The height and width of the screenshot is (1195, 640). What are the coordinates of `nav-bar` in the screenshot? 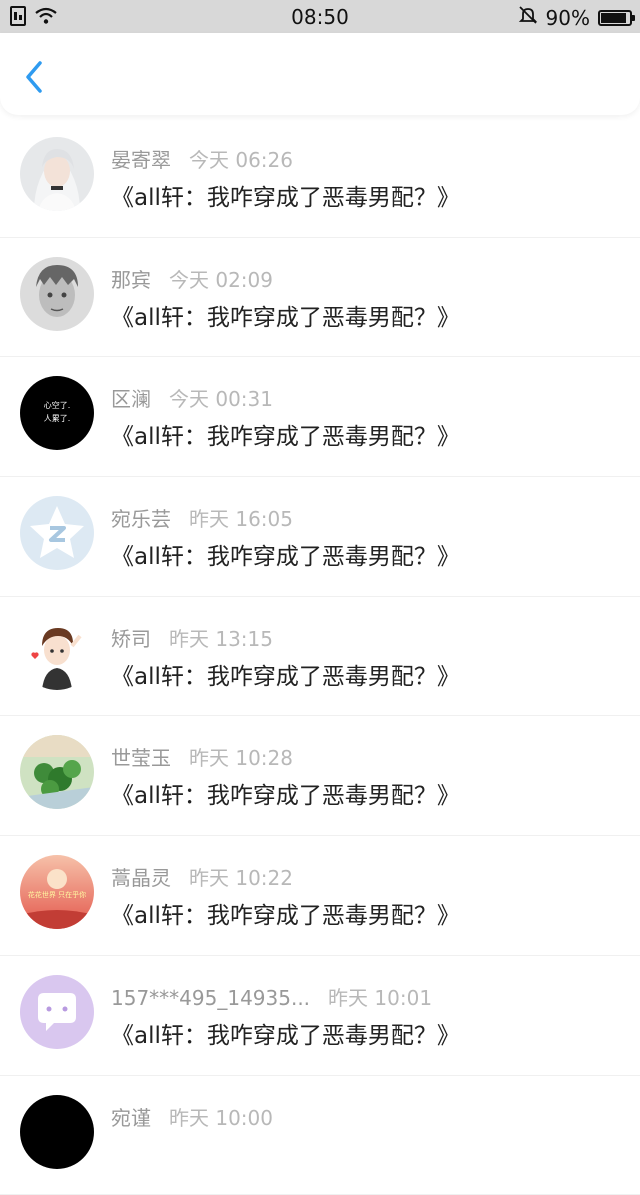 It's located at (320, 74).